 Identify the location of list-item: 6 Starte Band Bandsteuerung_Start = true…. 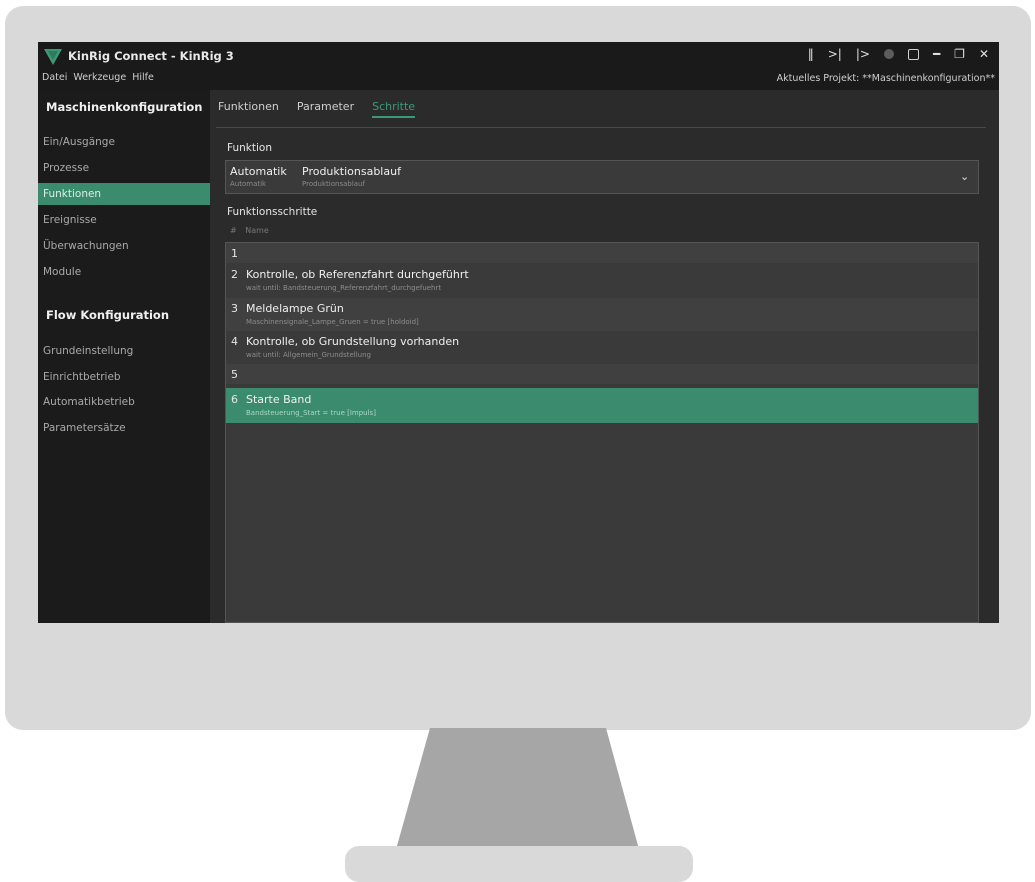
(602, 405).